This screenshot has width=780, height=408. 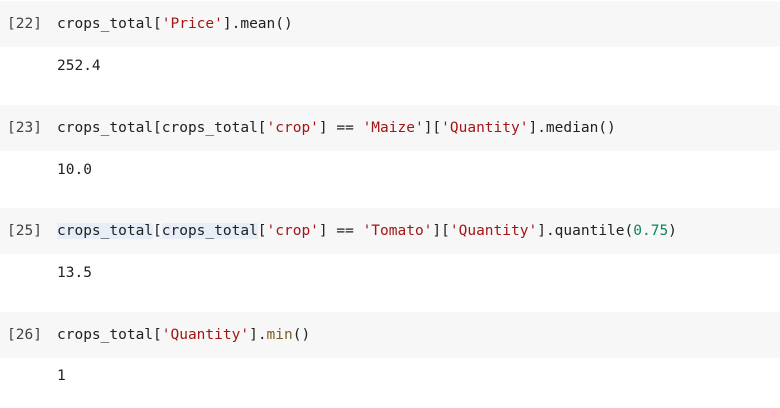 I want to click on code-line-22: crops_total['Price'].mean(), so click(x=175, y=24).